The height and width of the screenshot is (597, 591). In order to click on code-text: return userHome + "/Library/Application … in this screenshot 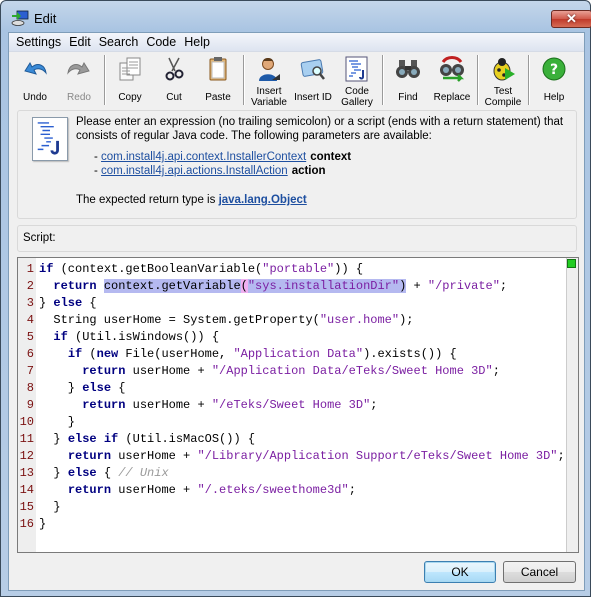, I will do `click(316, 456)`.